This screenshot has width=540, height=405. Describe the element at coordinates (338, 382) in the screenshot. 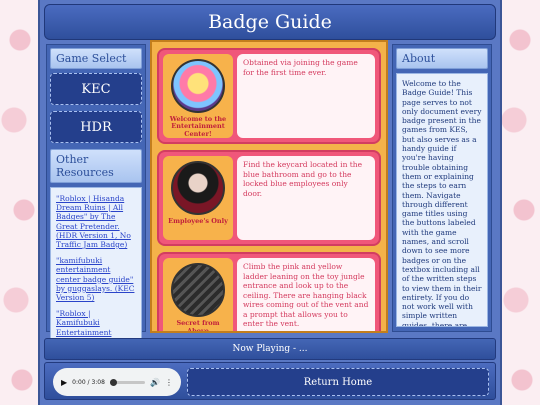

I see `return-home-button: Return Home` at that location.